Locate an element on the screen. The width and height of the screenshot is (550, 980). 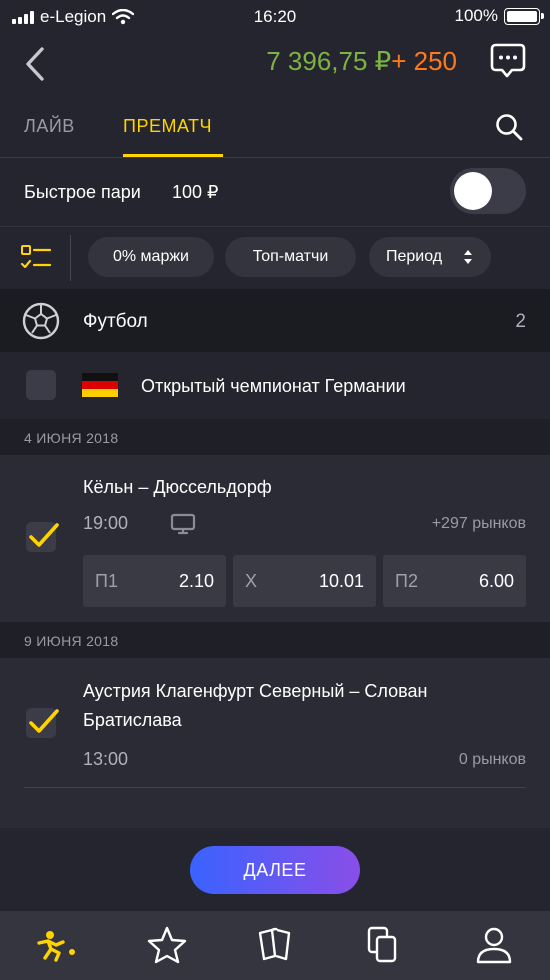
date-label: 4 ИЮНЯ 2018 is located at coordinates (71, 438).